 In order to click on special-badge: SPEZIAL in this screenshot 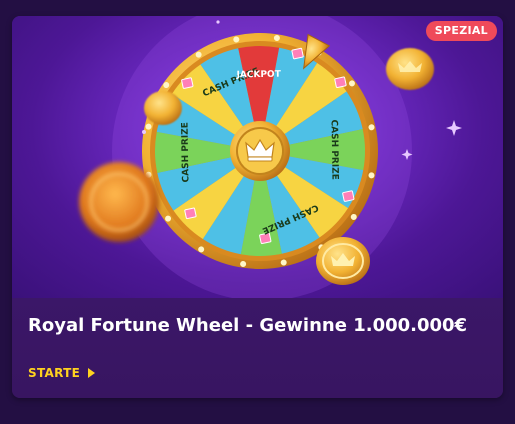, I will do `click(461, 31)`.